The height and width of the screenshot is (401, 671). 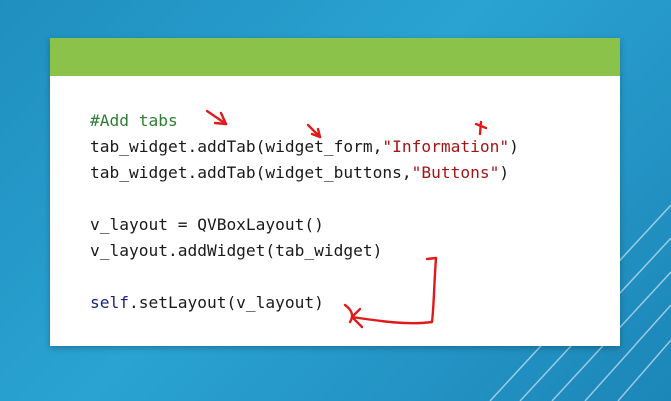 I want to click on code-keyword: self, so click(x=109, y=302).